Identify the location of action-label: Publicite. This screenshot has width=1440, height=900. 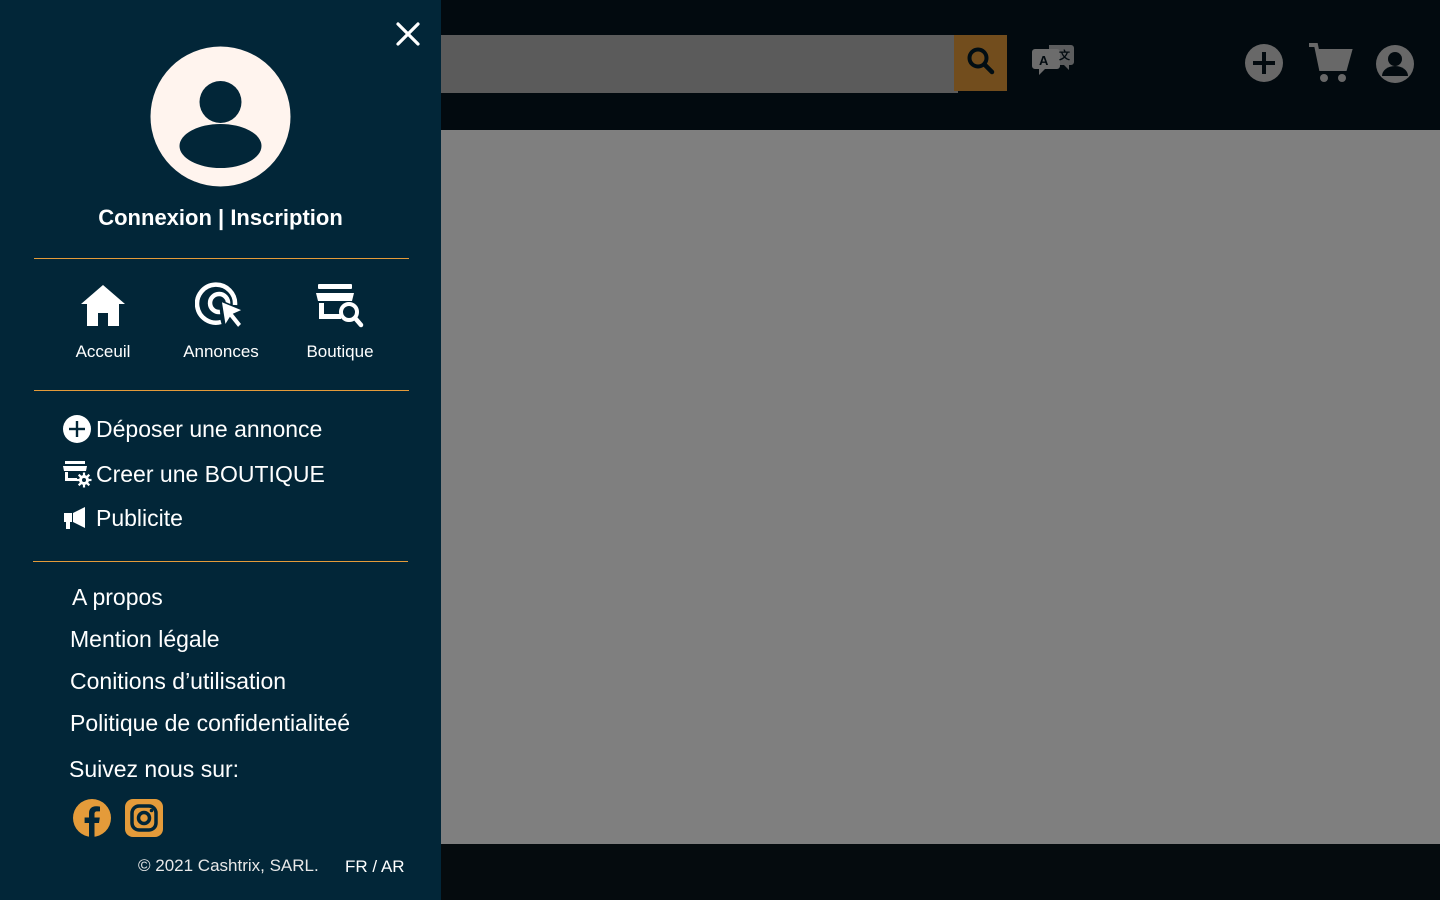
(139, 517).